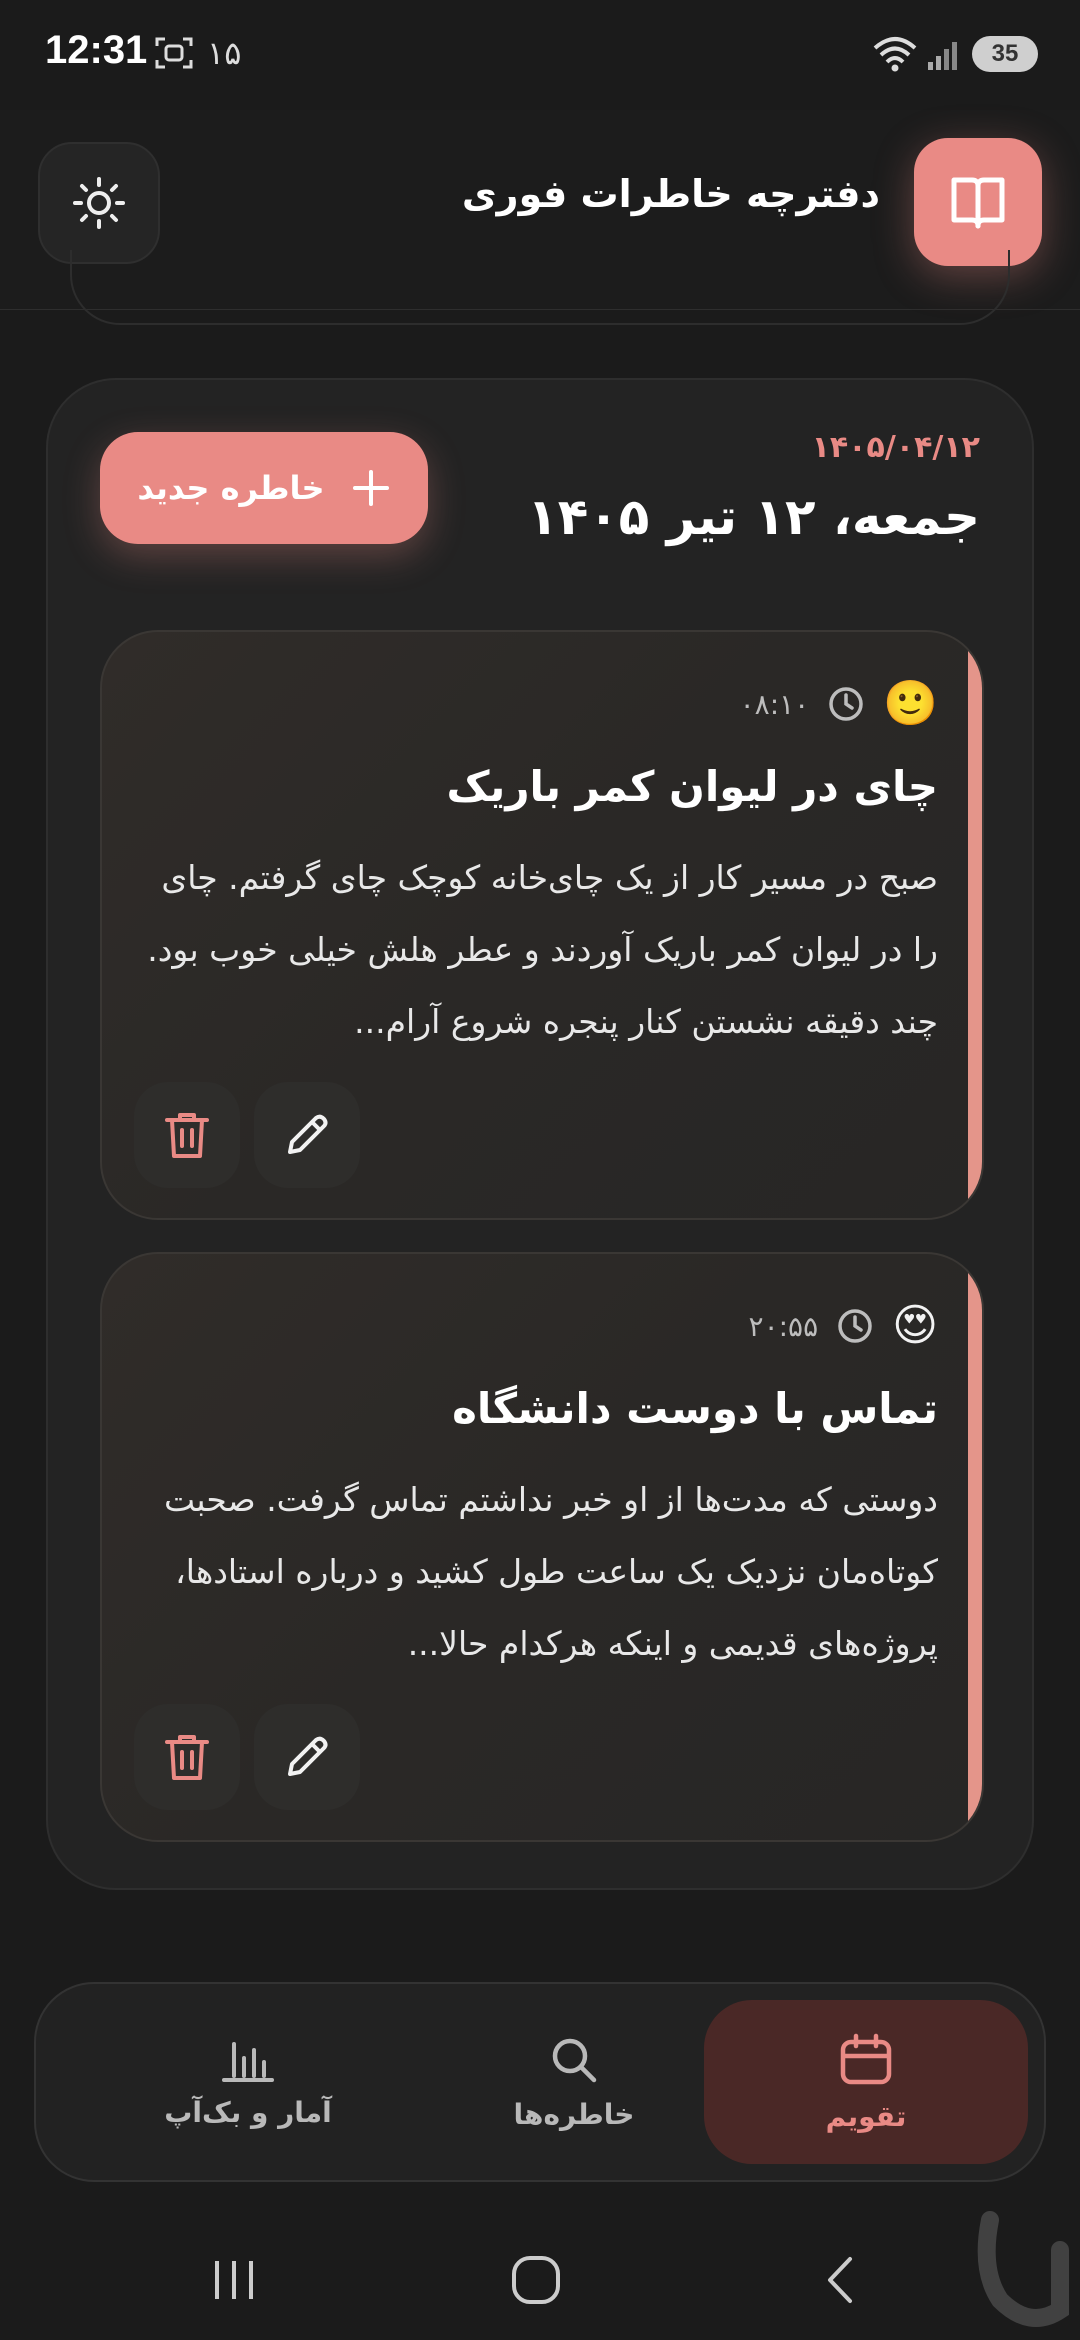 Image resolution: width=1080 pixels, height=2340 pixels. Describe the element at coordinates (248, 2061) in the screenshot. I see `chart-icon` at that location.